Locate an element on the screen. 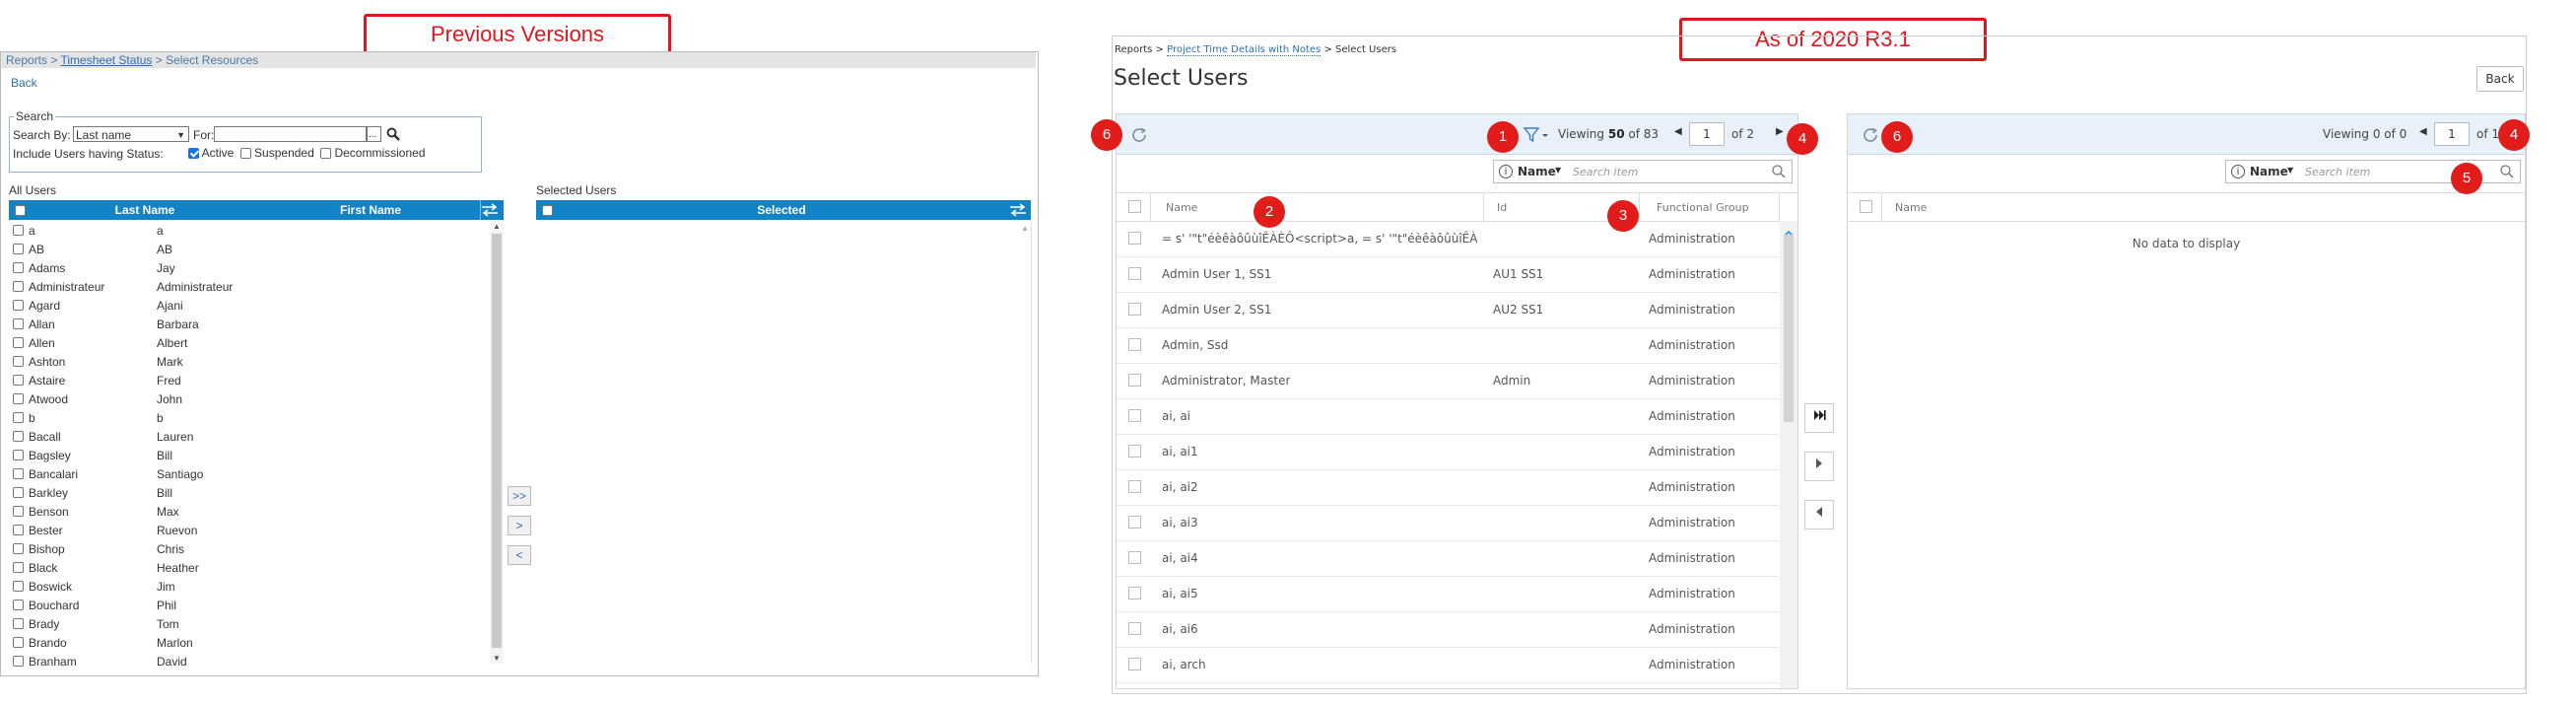 The height and width of the screenshot is (706, 2576). old-selected-all-checkbox is located at coordinates (547, 210).